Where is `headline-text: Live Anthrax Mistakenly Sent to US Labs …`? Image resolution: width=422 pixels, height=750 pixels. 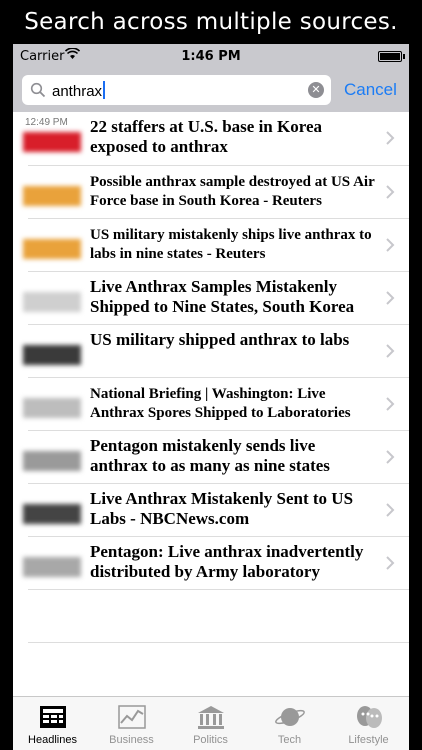
headline-text: Live Anthrax Mistakenly Sent to US Labs … is located at coordinates (222, 508).